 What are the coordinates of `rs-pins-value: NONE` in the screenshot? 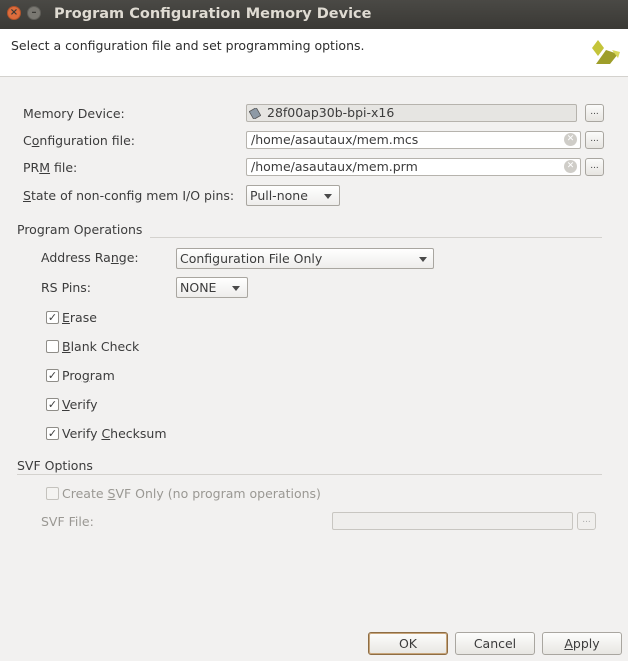 It's located at (198, 287).